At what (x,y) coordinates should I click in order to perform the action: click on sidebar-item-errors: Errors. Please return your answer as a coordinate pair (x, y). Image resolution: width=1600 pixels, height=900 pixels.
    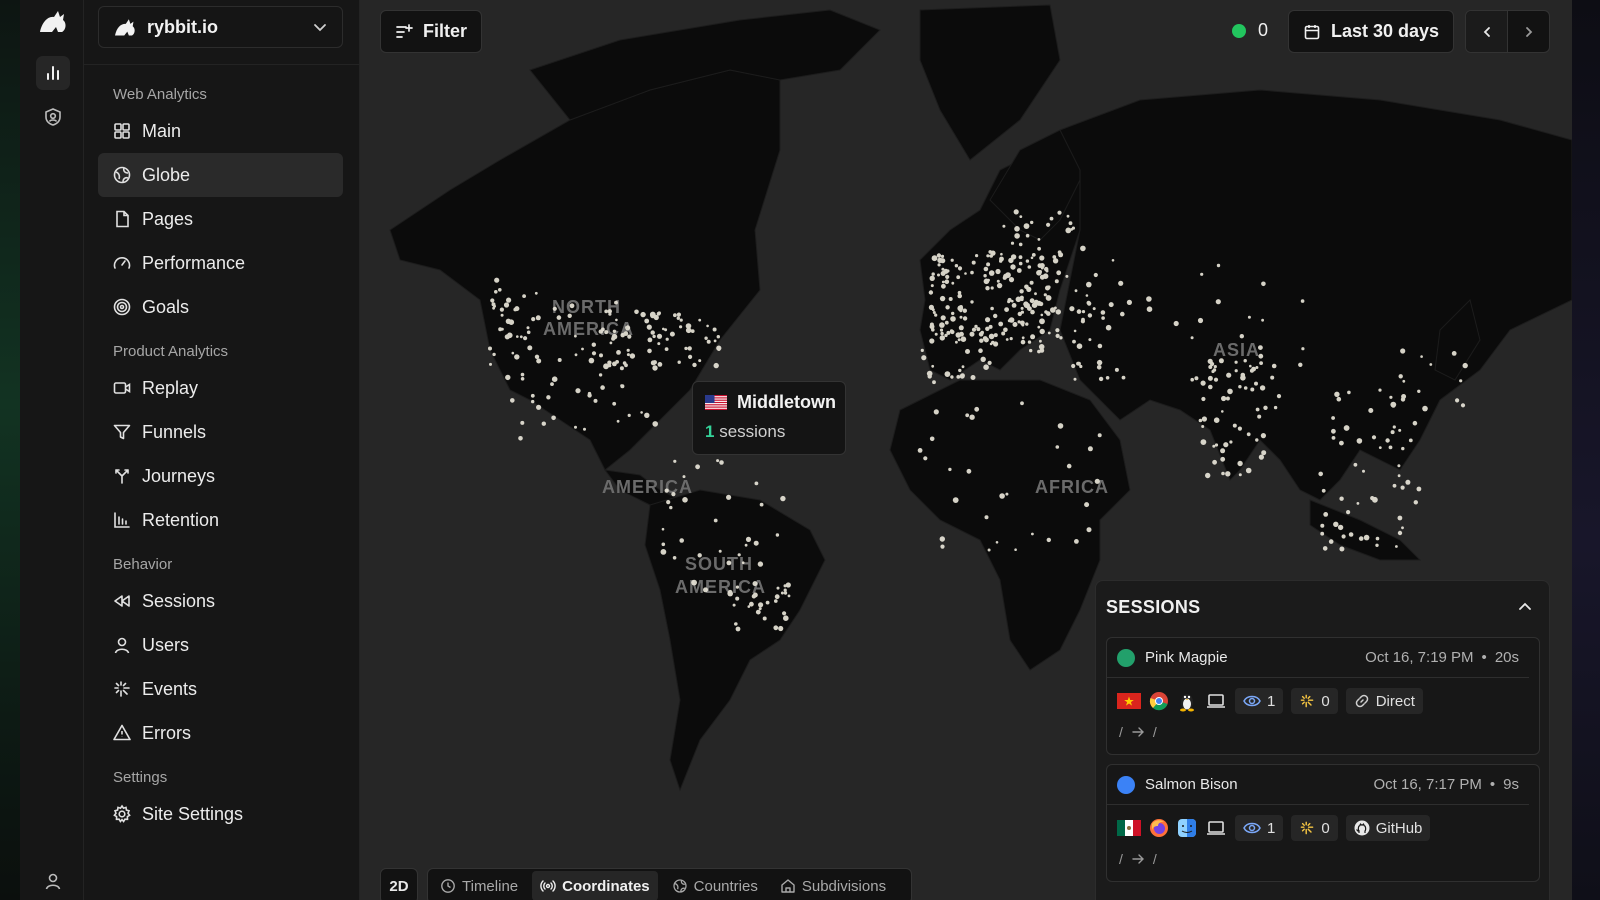
    Looking at the image, I should click on (220, 733).